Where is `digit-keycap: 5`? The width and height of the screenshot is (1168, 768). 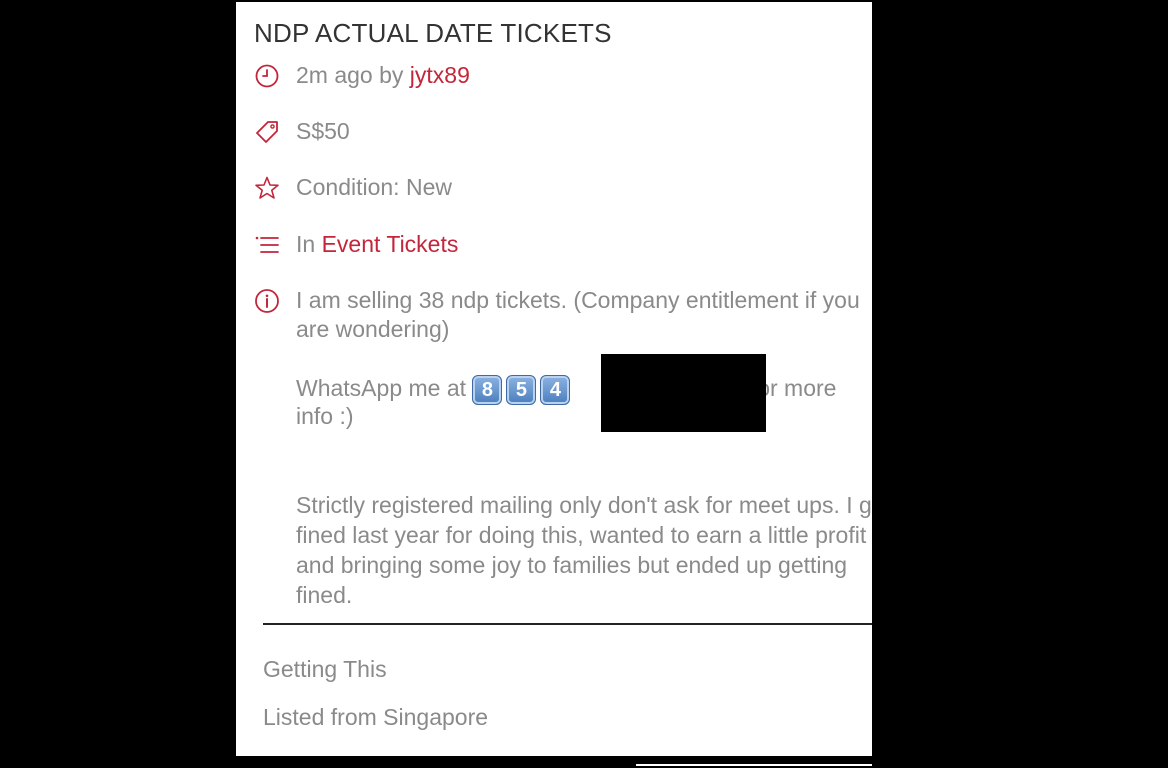 digit-keycap: 5 is located at coordinates (521, 389).